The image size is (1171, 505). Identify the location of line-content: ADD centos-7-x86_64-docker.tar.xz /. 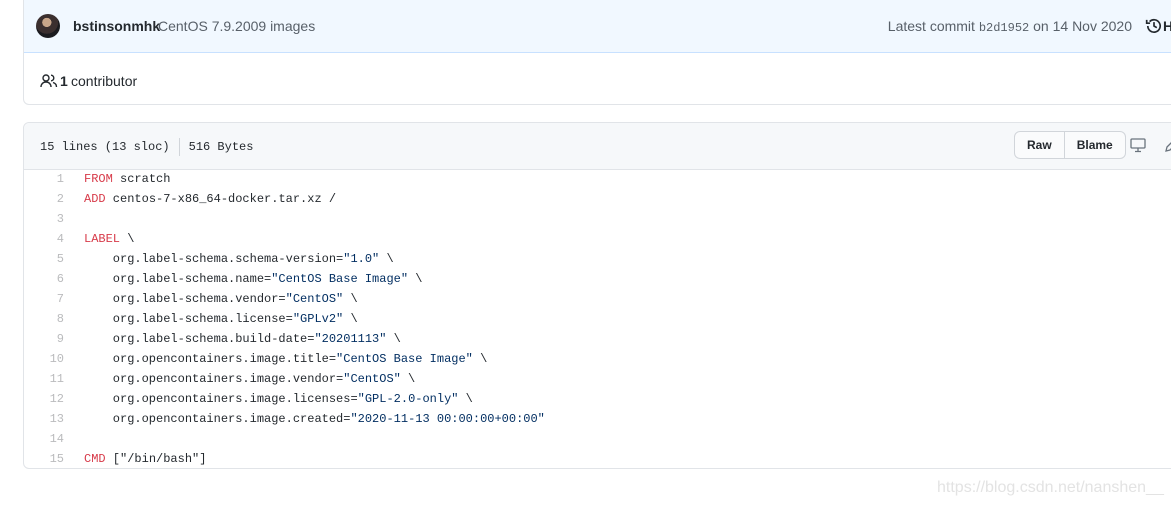
(210, 199).